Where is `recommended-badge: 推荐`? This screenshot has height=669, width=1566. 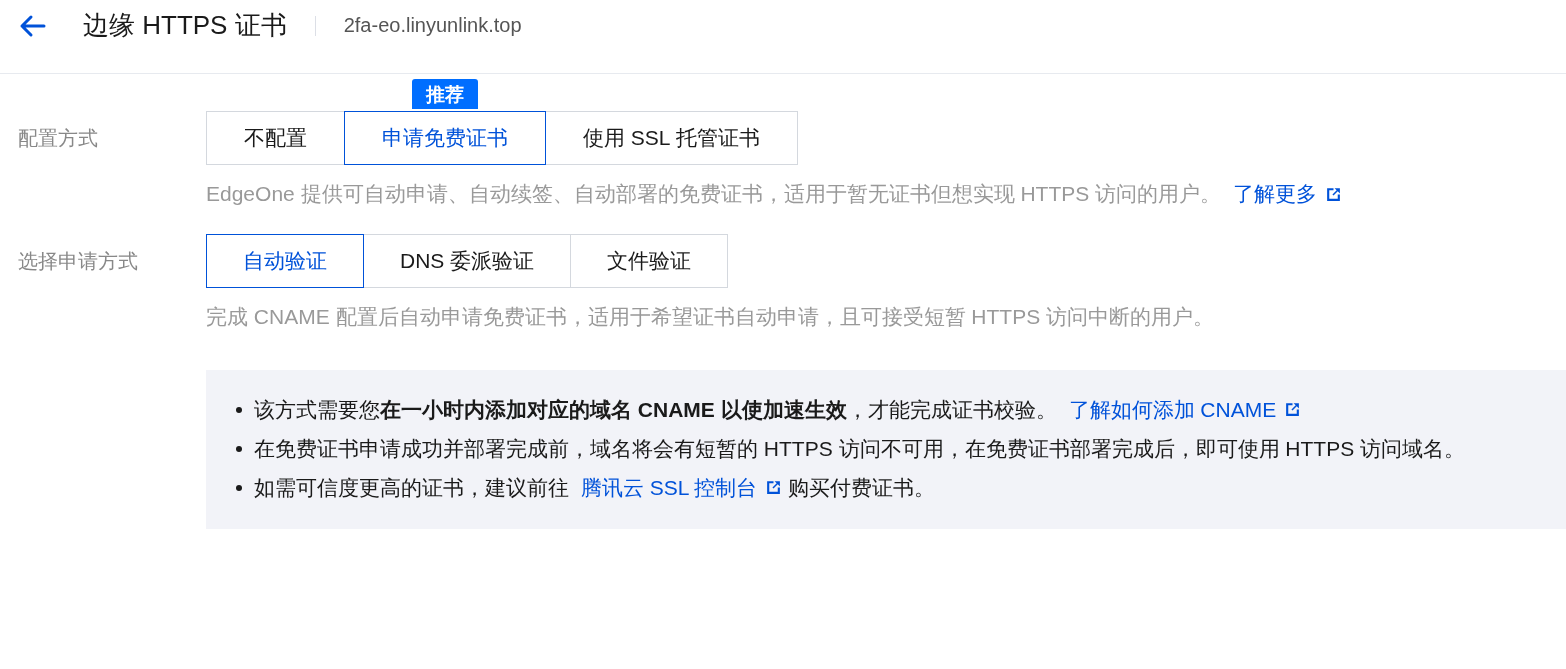 recommended-badge: 推荐 is located at coordinates (445, 94).